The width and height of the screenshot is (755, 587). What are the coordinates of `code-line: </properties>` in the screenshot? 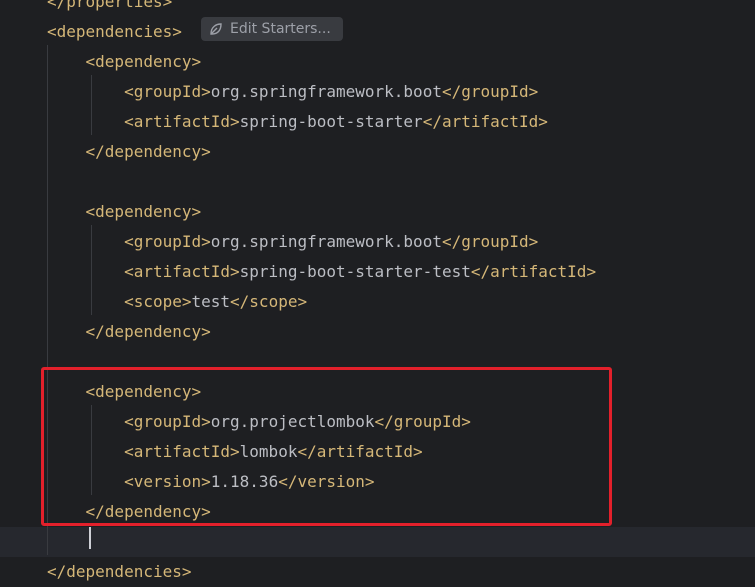 It's located at (377, 8).